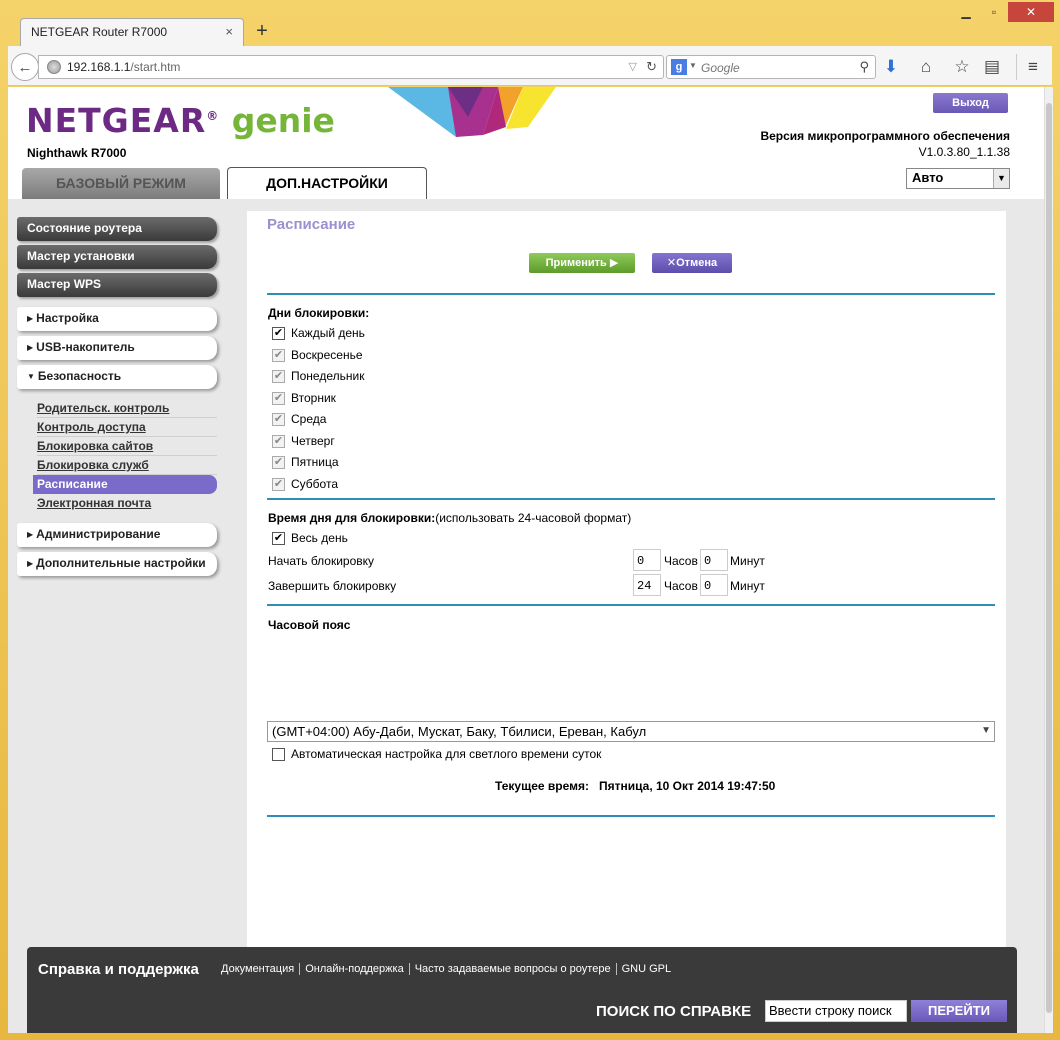 Image resolution: width=1060 pixels, height=1040 pixels. Describe the element at coordinates (278, 333) in the screenshot. I see `every-day-checkbox: ✔` at that location.